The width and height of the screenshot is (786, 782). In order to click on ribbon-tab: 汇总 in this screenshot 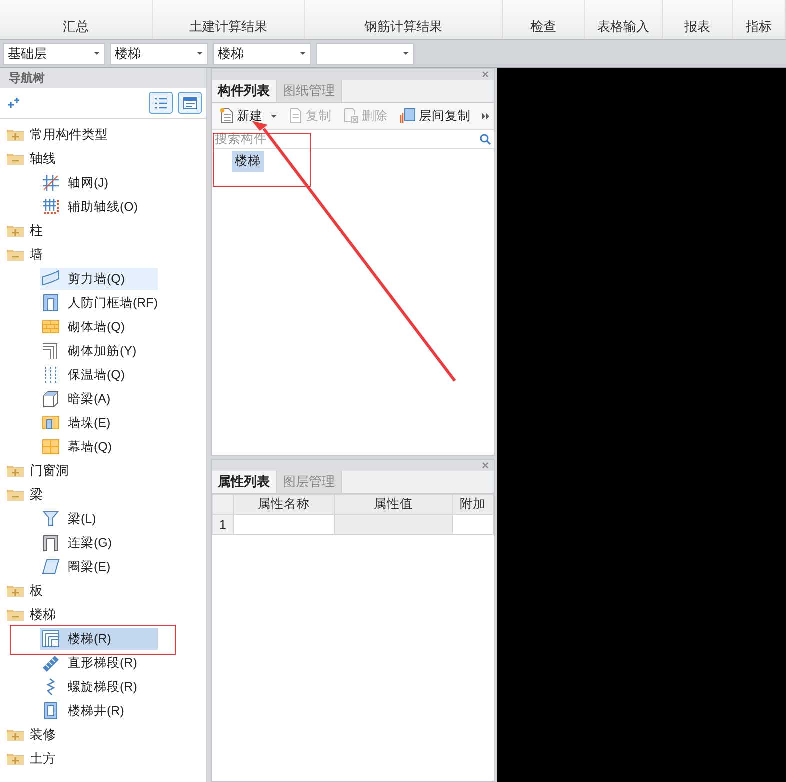, I will do `click(76, 19)`.